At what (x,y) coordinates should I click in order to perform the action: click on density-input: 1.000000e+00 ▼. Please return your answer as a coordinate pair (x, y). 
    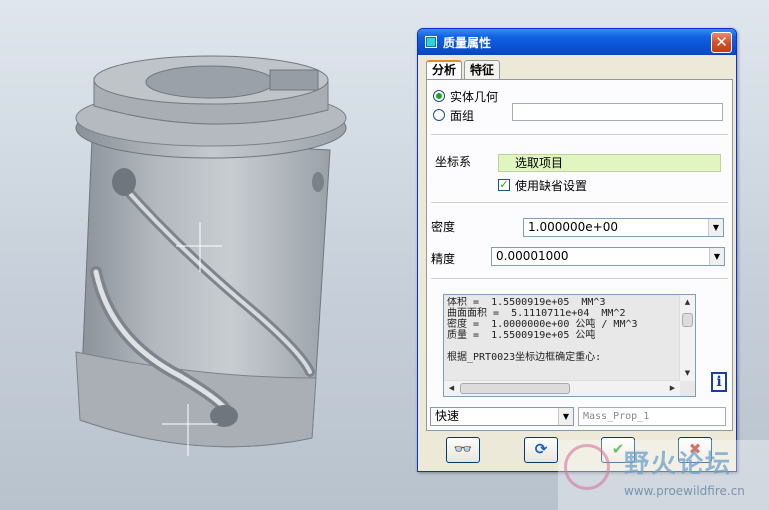
    Looking at the image, I should click on (623, 227).